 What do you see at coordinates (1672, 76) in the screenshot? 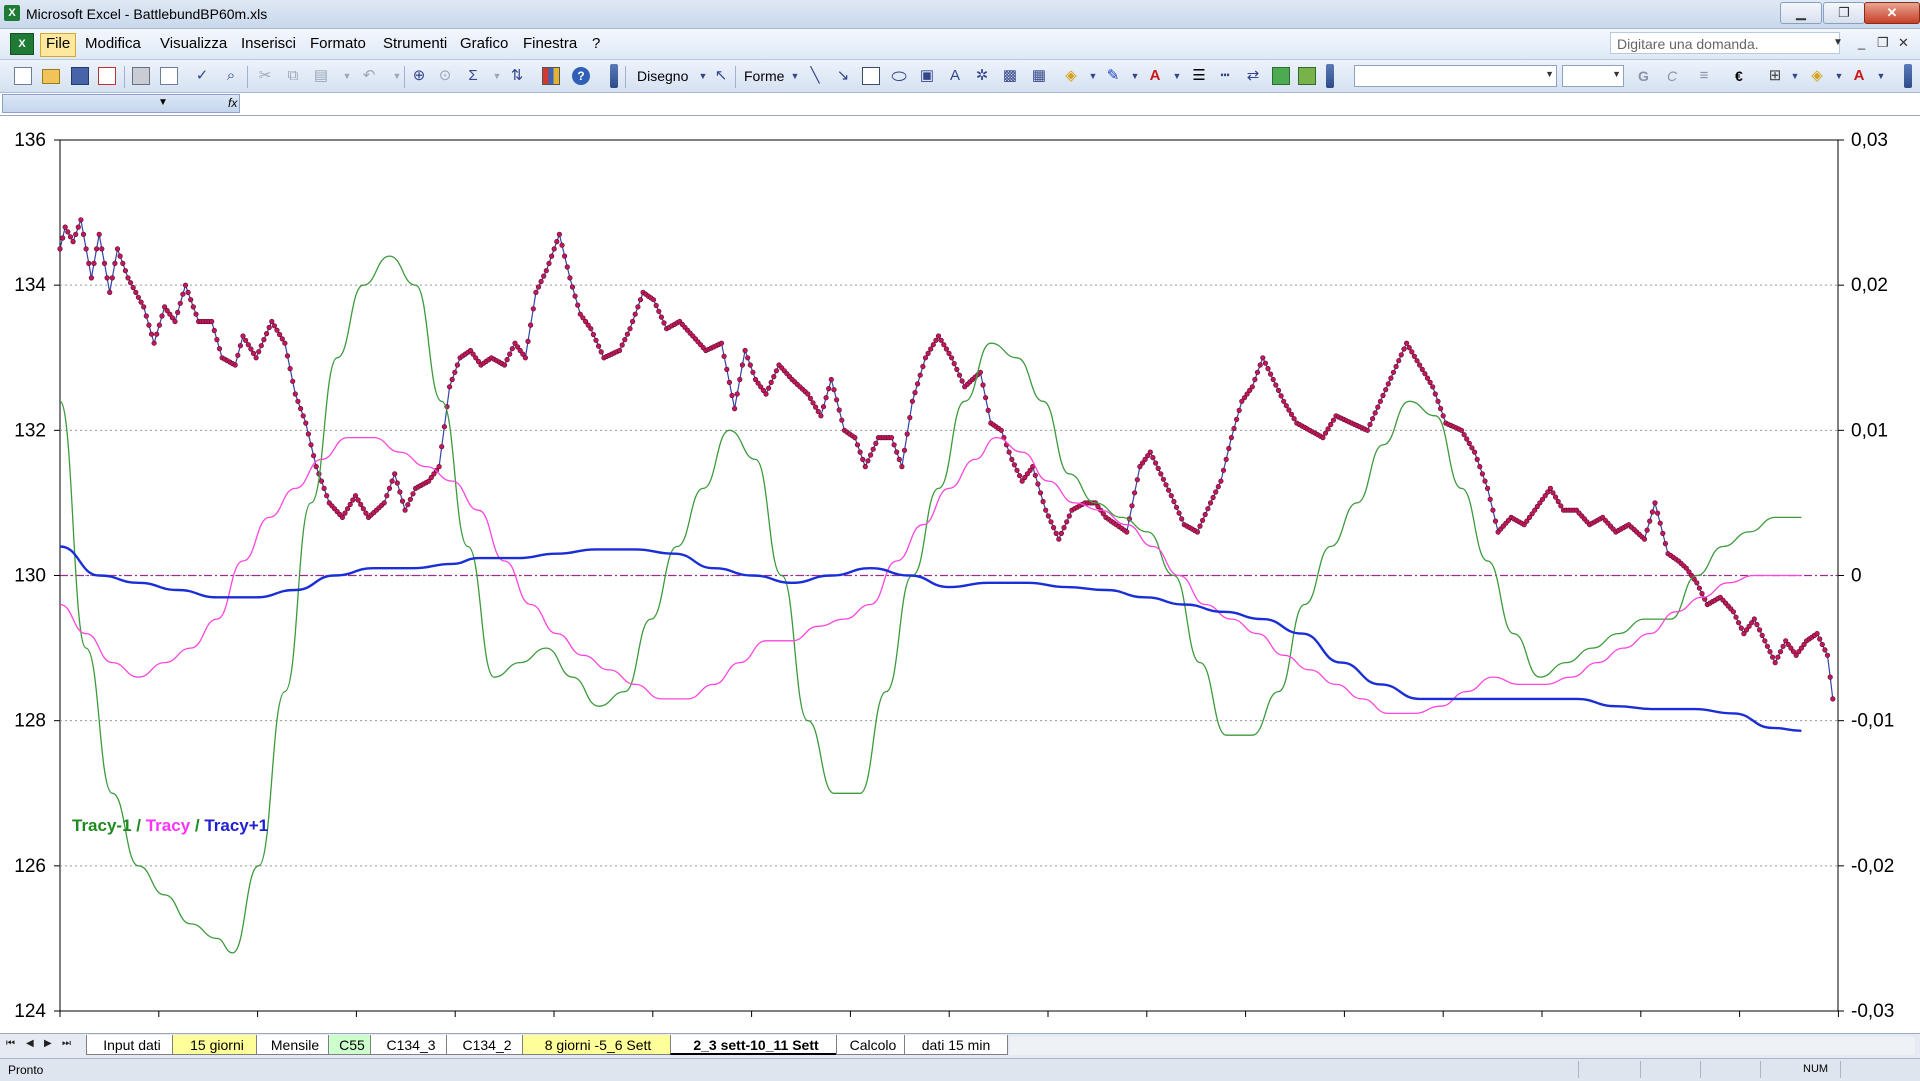
I see `italic-button: C` at bounding box center [1672, 76].